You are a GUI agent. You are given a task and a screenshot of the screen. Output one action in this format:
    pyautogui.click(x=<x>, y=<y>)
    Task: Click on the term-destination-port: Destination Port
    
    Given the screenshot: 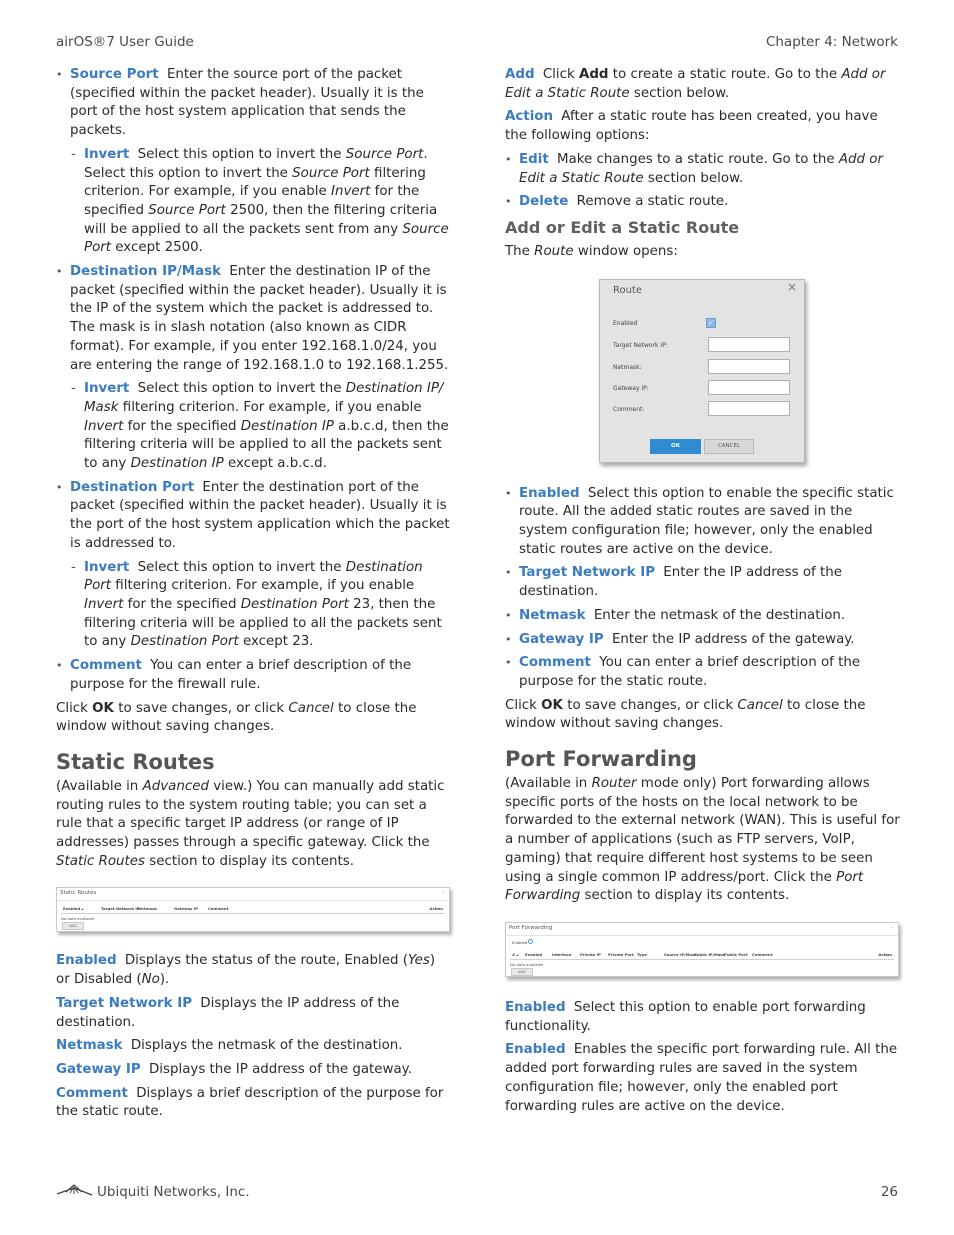 What is the action you would take?
    pyautogui.click(x=132, y=487)
    